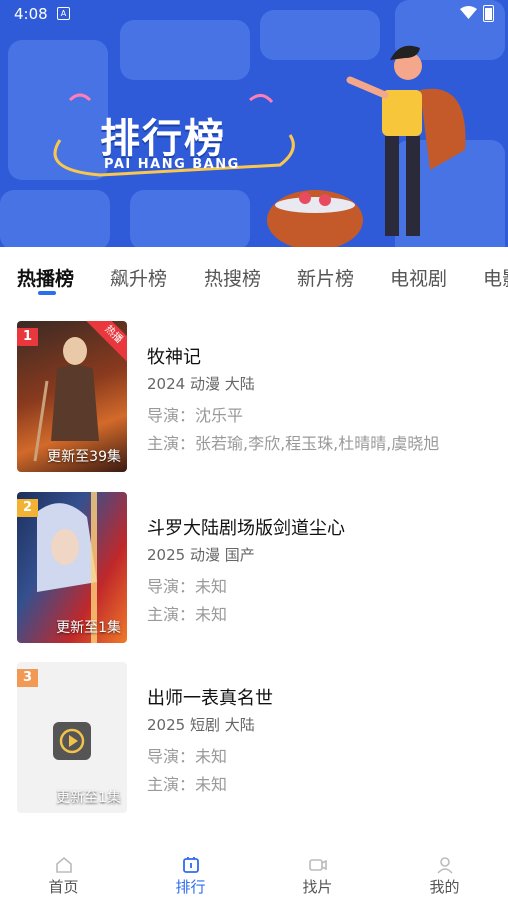 This screenshot has height=904, width=508. I want to click on tab-hot-play: 热播榜, so click(45, 277).